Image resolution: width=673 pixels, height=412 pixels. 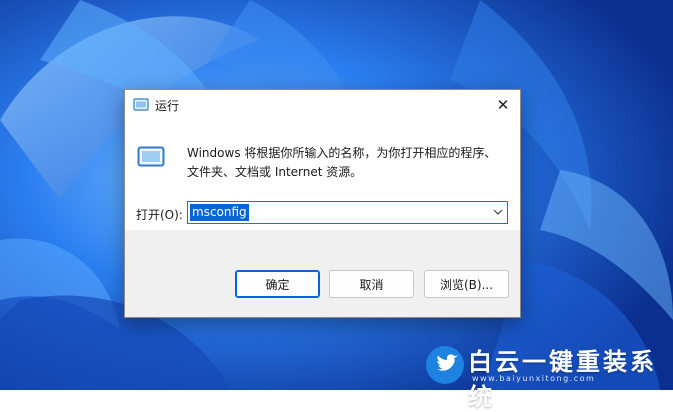 I want to click on twitter-bird-logo, so click(x=445, y=365).